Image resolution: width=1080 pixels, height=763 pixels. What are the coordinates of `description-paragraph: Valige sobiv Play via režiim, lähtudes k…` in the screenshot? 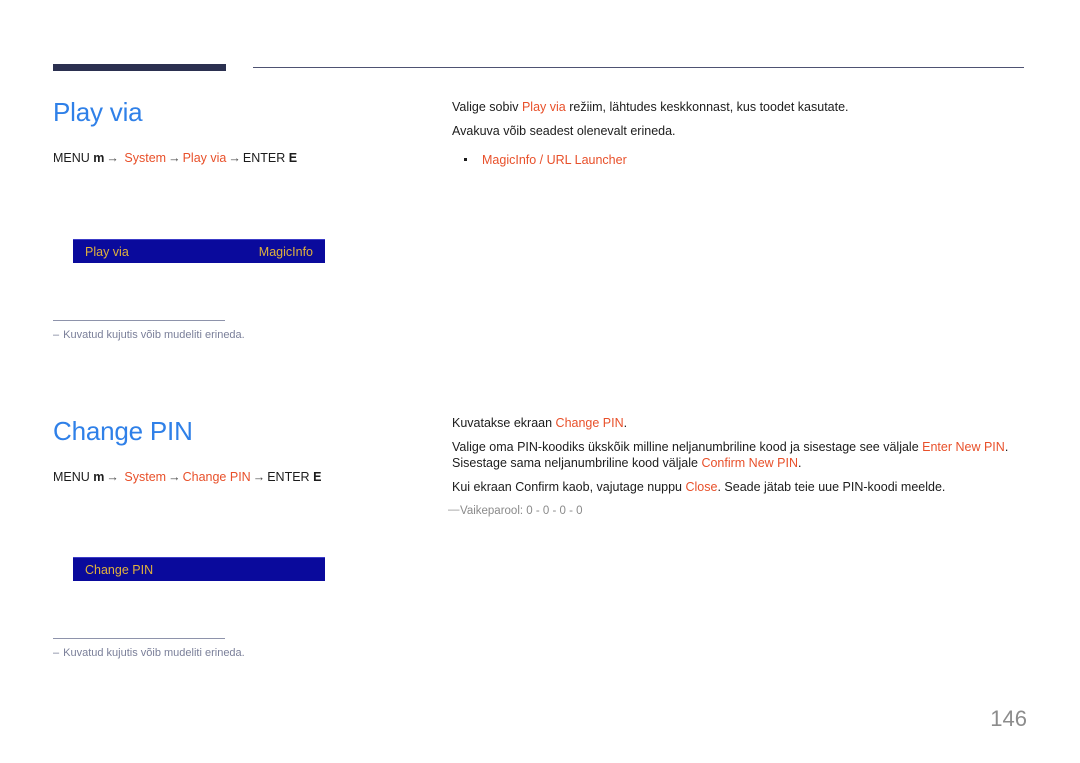 It's located at (739, 107).